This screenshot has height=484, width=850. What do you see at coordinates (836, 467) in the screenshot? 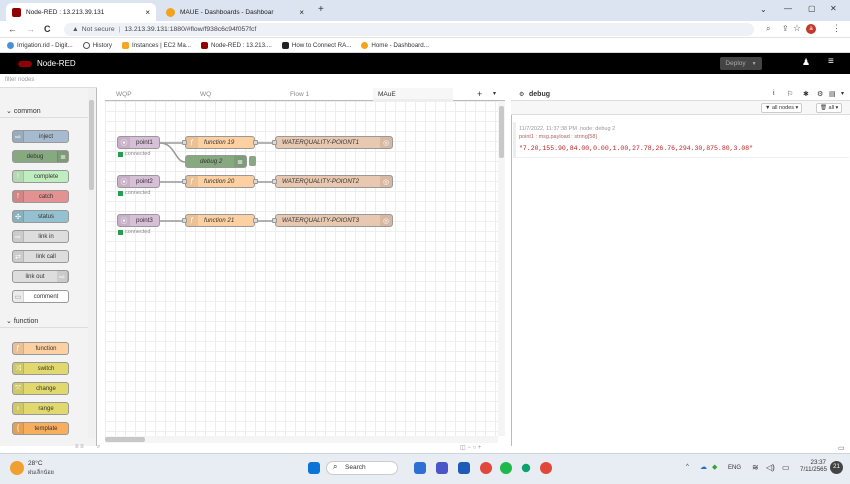
I see `notification-badge: 21` at bounding box center [836, 467].